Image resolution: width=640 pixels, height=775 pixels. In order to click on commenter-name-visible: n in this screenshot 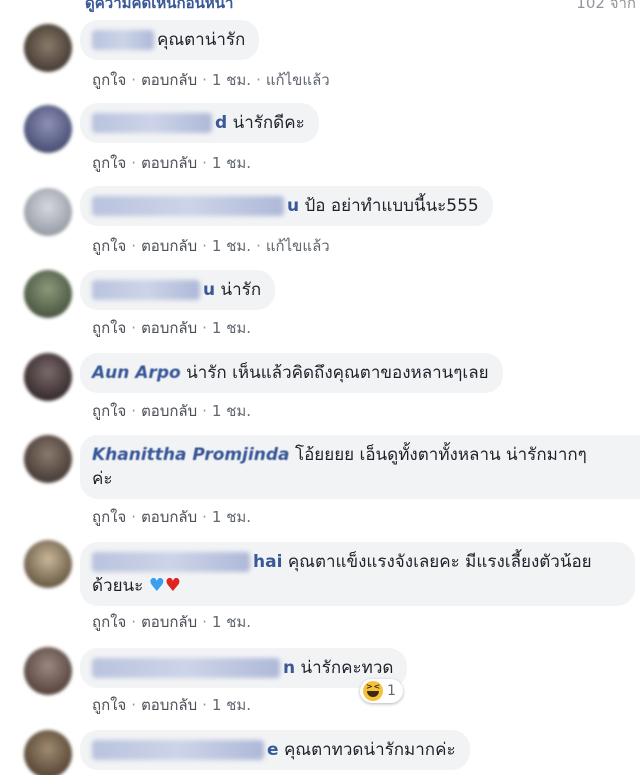, I will do `click(289, 668)`.